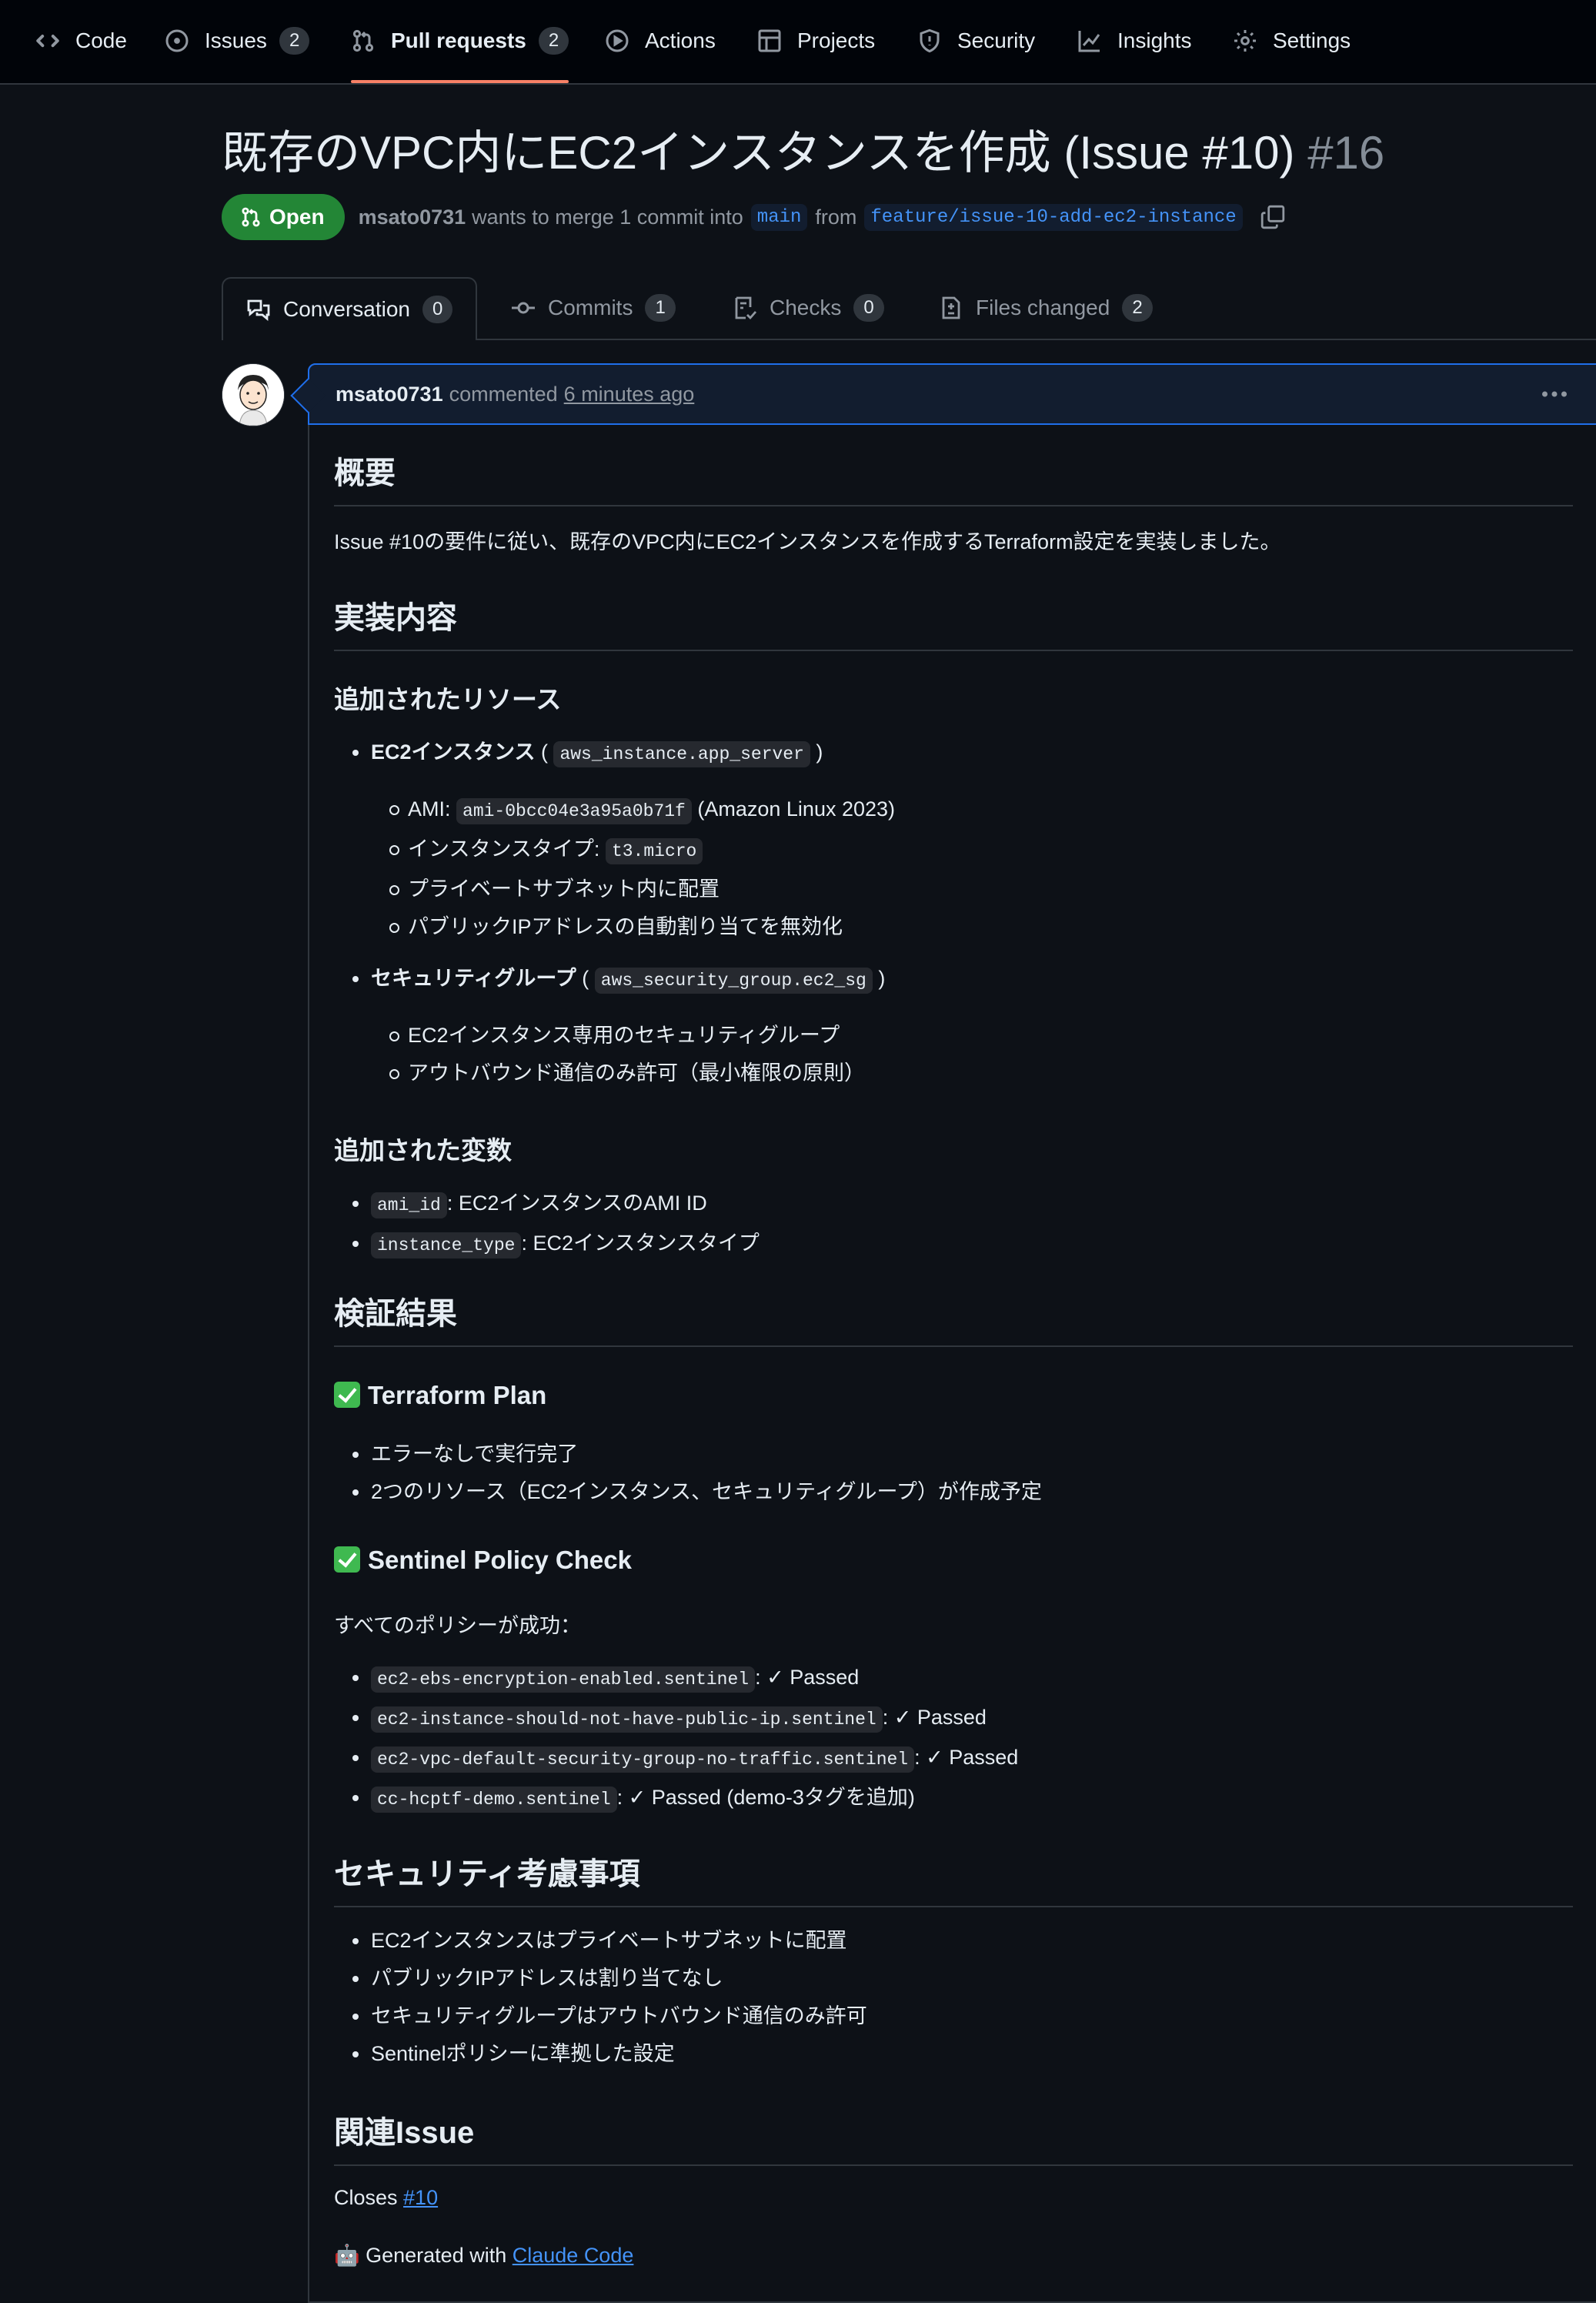 This screenshot has height=2303, width=1596. I want to click on nav-tab-label: Security, so click(997, 40).